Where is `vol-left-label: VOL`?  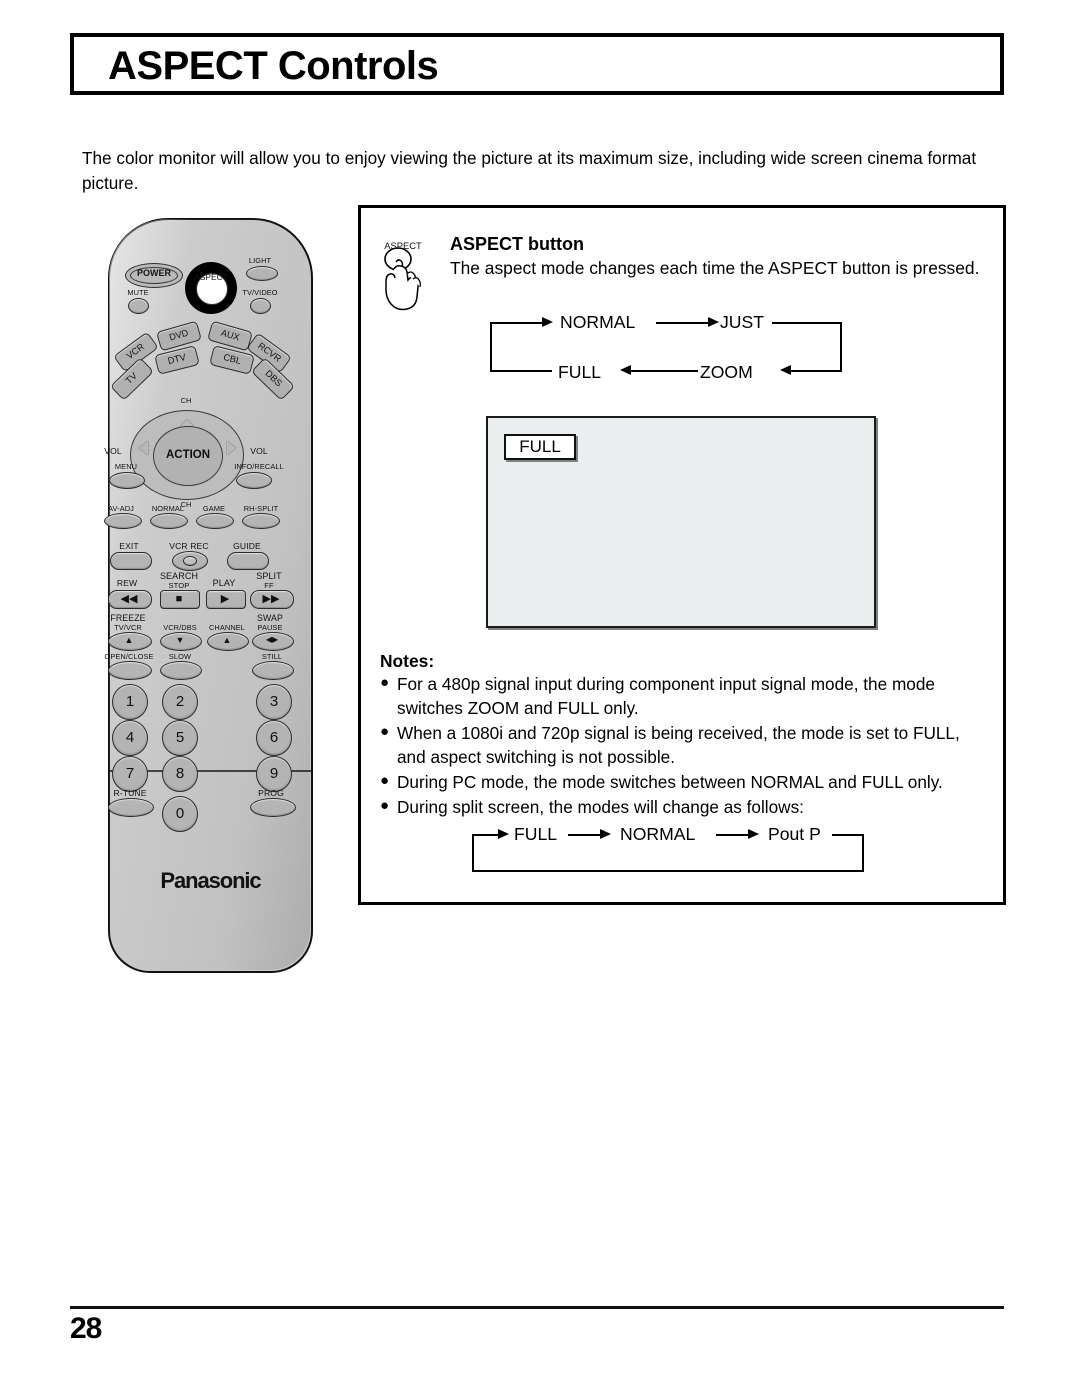 vol-left-label: VOL is located at coordinates (113, 451).